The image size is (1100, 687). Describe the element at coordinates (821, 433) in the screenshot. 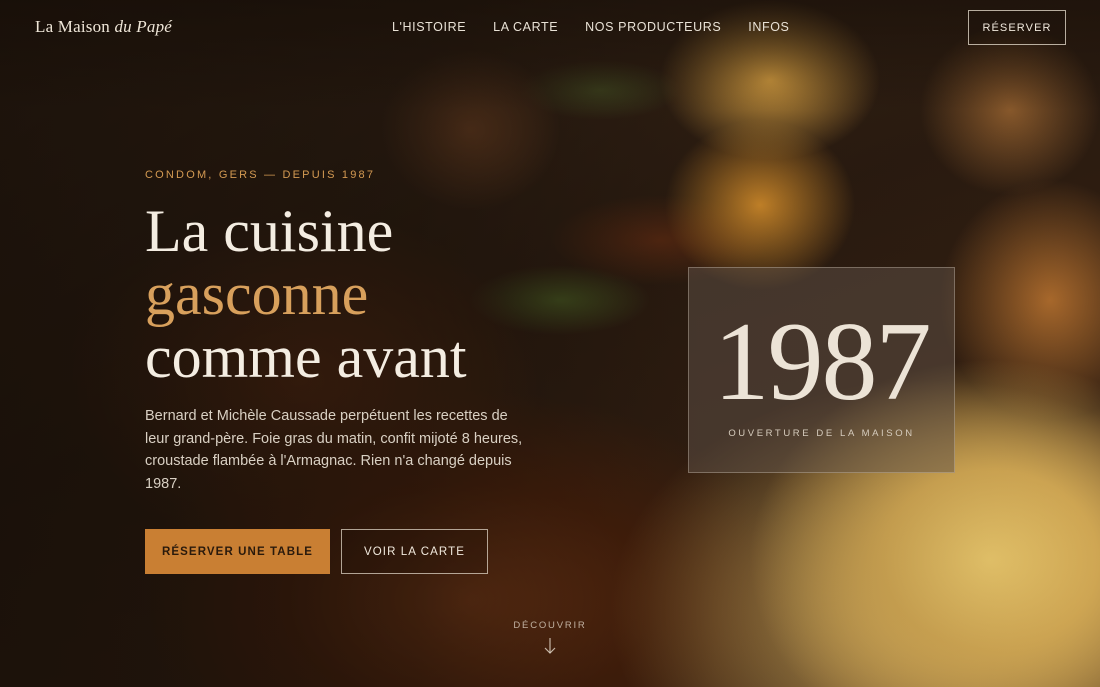

I see `founding-year-caption: OUVERTURE DE LA MAISON` at that location.